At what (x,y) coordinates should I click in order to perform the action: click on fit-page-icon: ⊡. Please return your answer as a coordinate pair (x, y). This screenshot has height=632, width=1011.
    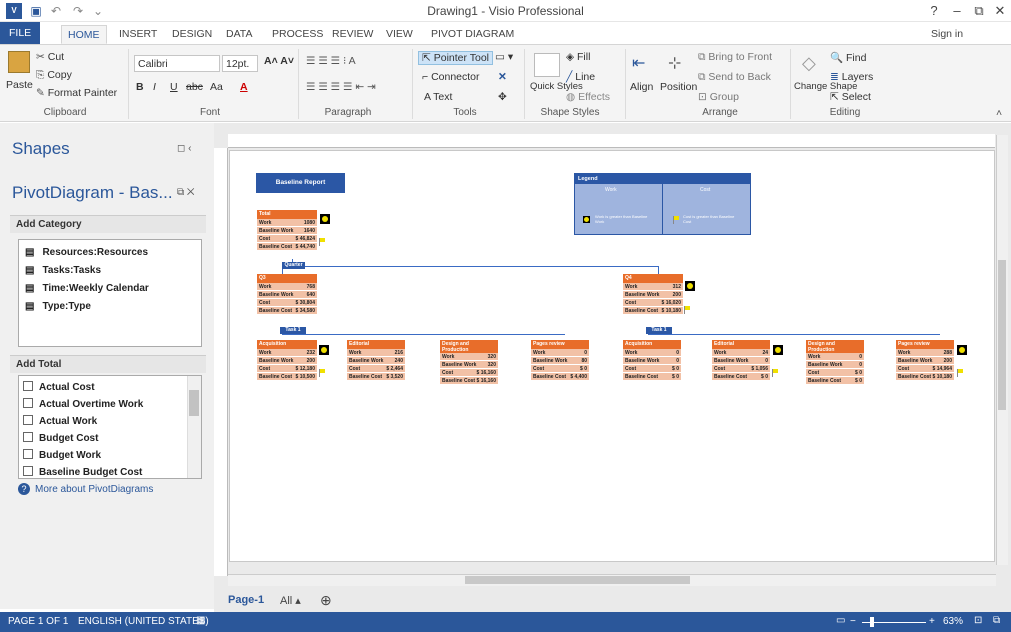
    Looking at the image, I should click on (978, 620).